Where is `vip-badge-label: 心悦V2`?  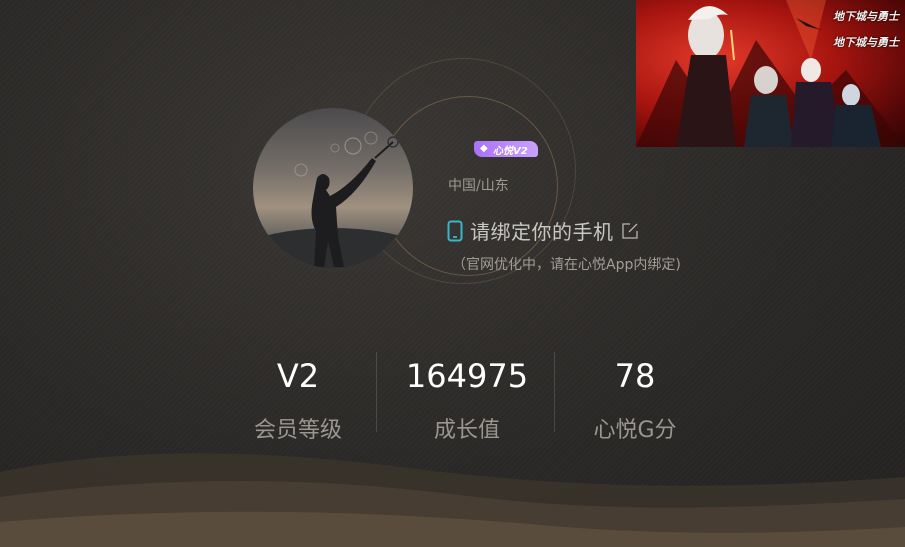
vip-badge-label: 心悦V2 is located at coordinates (510, 151).